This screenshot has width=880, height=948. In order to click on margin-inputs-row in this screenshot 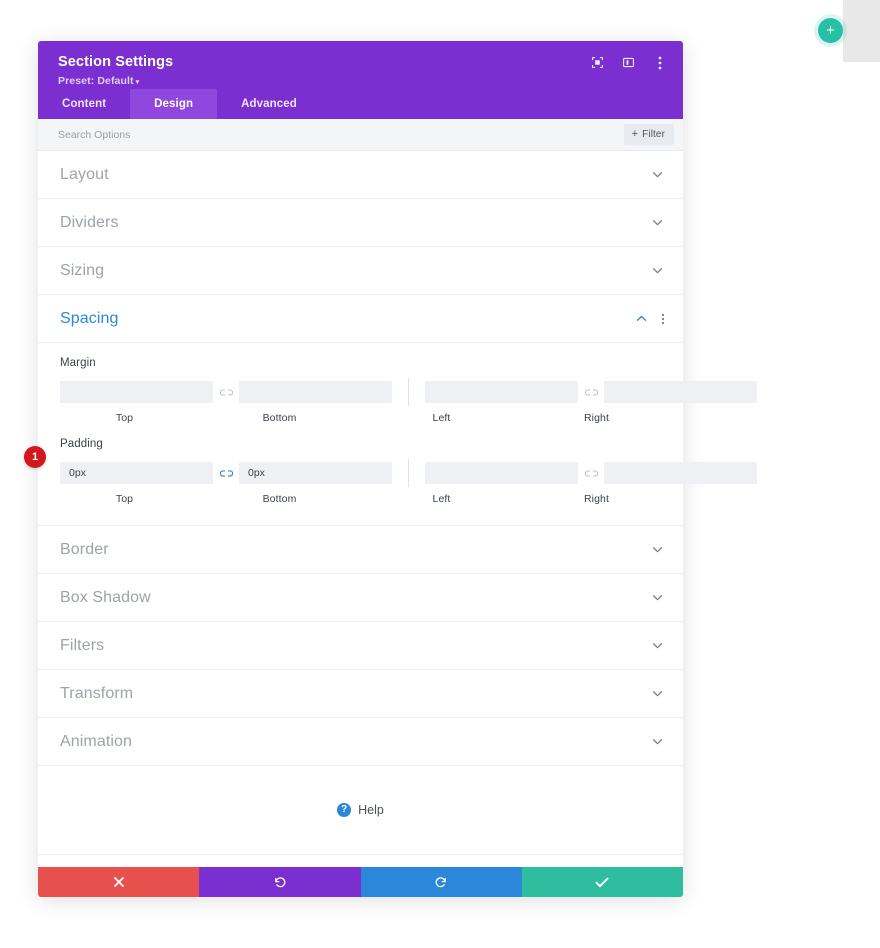, I will do `click(408, 392)`.